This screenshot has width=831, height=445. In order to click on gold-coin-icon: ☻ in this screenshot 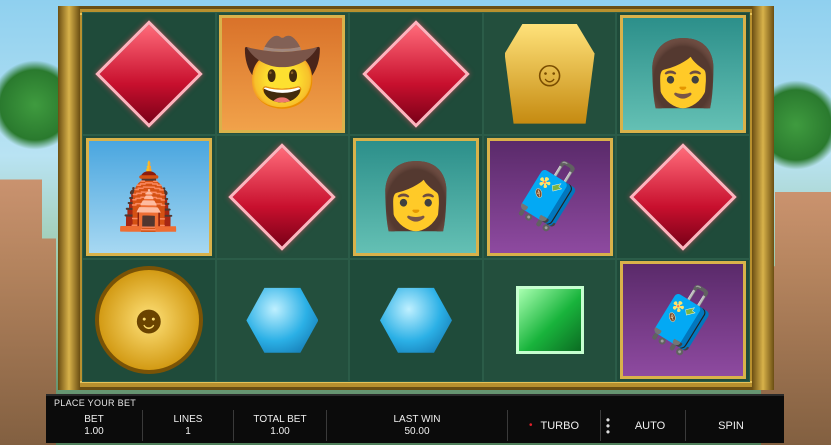, I will do `click(148, 320)`.